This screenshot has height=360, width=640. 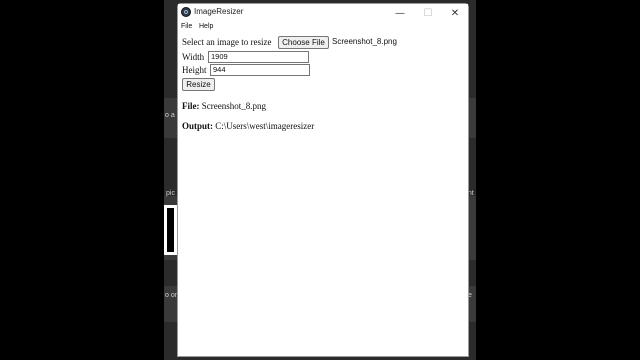 I want to click on menu-file: File, so click(x=186, y=26).